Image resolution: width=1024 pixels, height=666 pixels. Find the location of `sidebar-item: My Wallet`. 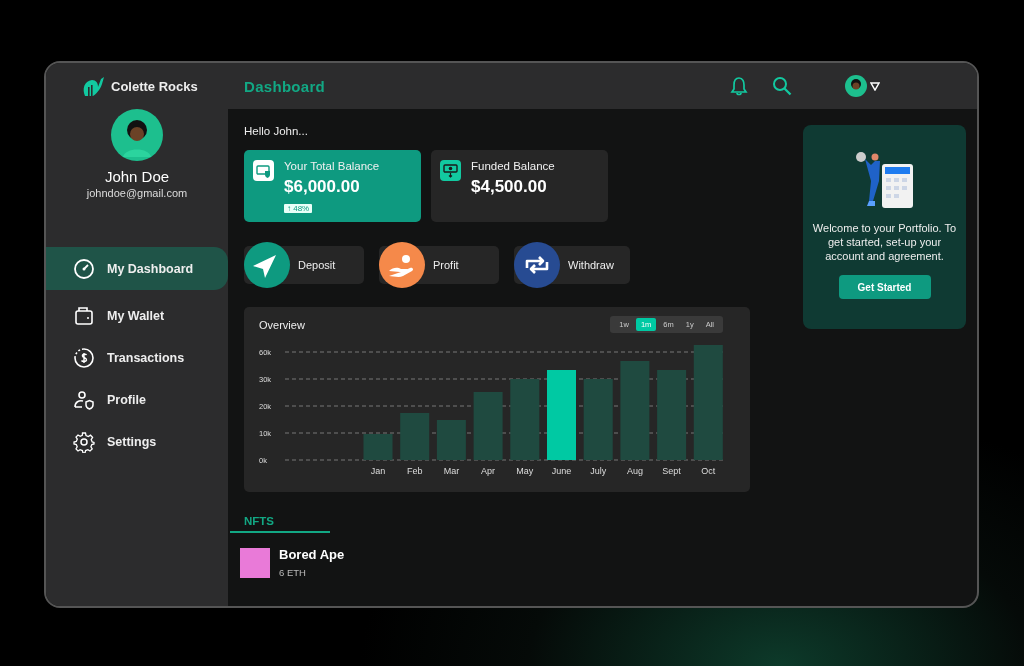

sidebar-item: My Wallet is located at coordinates (137, 315).